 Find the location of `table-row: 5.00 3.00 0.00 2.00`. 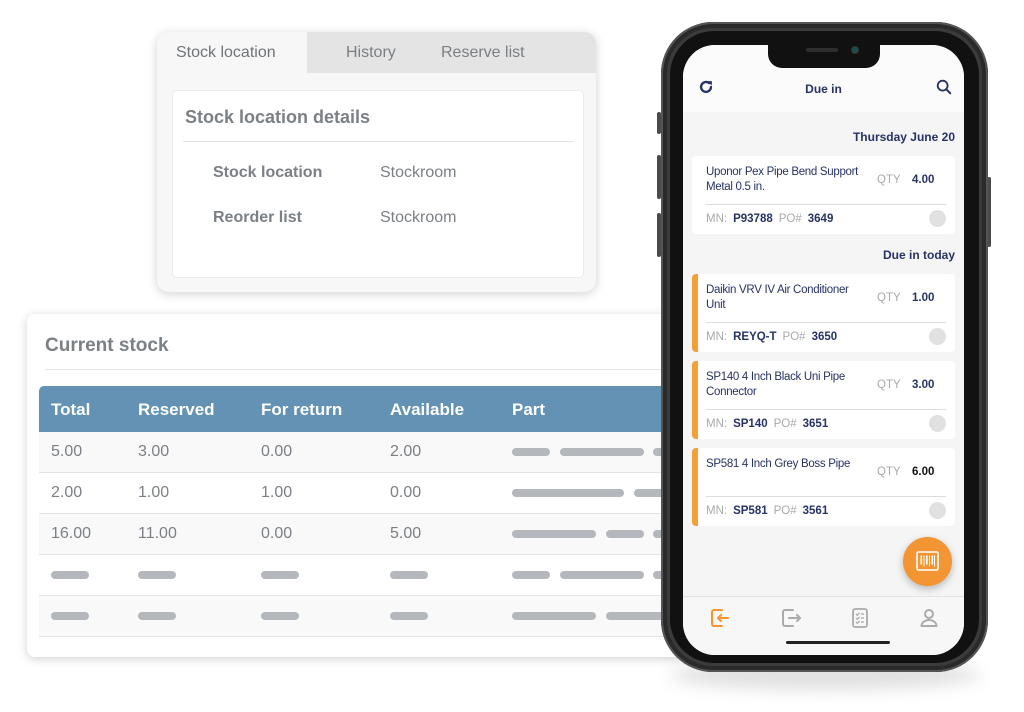

table-row: 5.00 3.00 0.00 2.00 is located at coordinates (363, 452).